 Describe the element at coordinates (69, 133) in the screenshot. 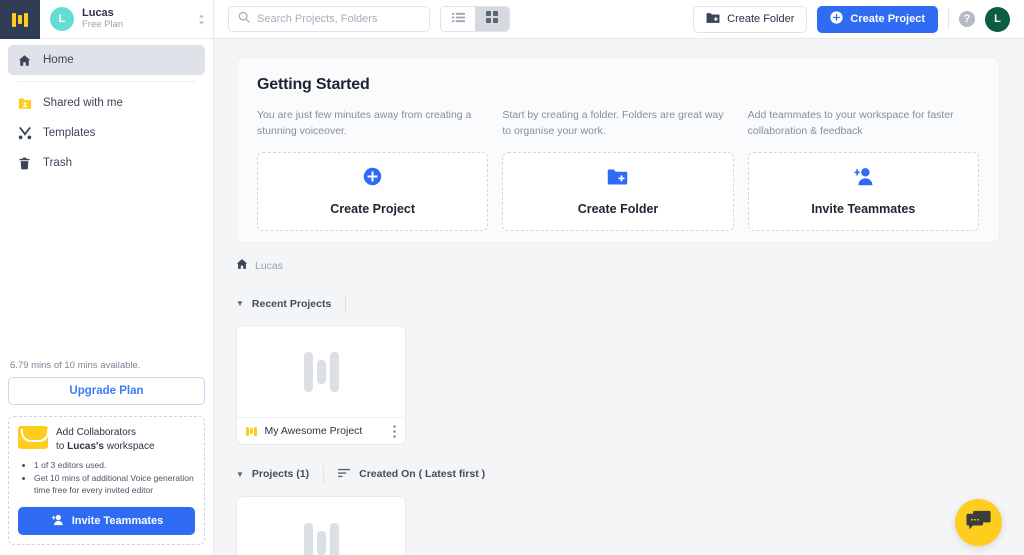

I see `sidebar-item-label: Templates` at that location.